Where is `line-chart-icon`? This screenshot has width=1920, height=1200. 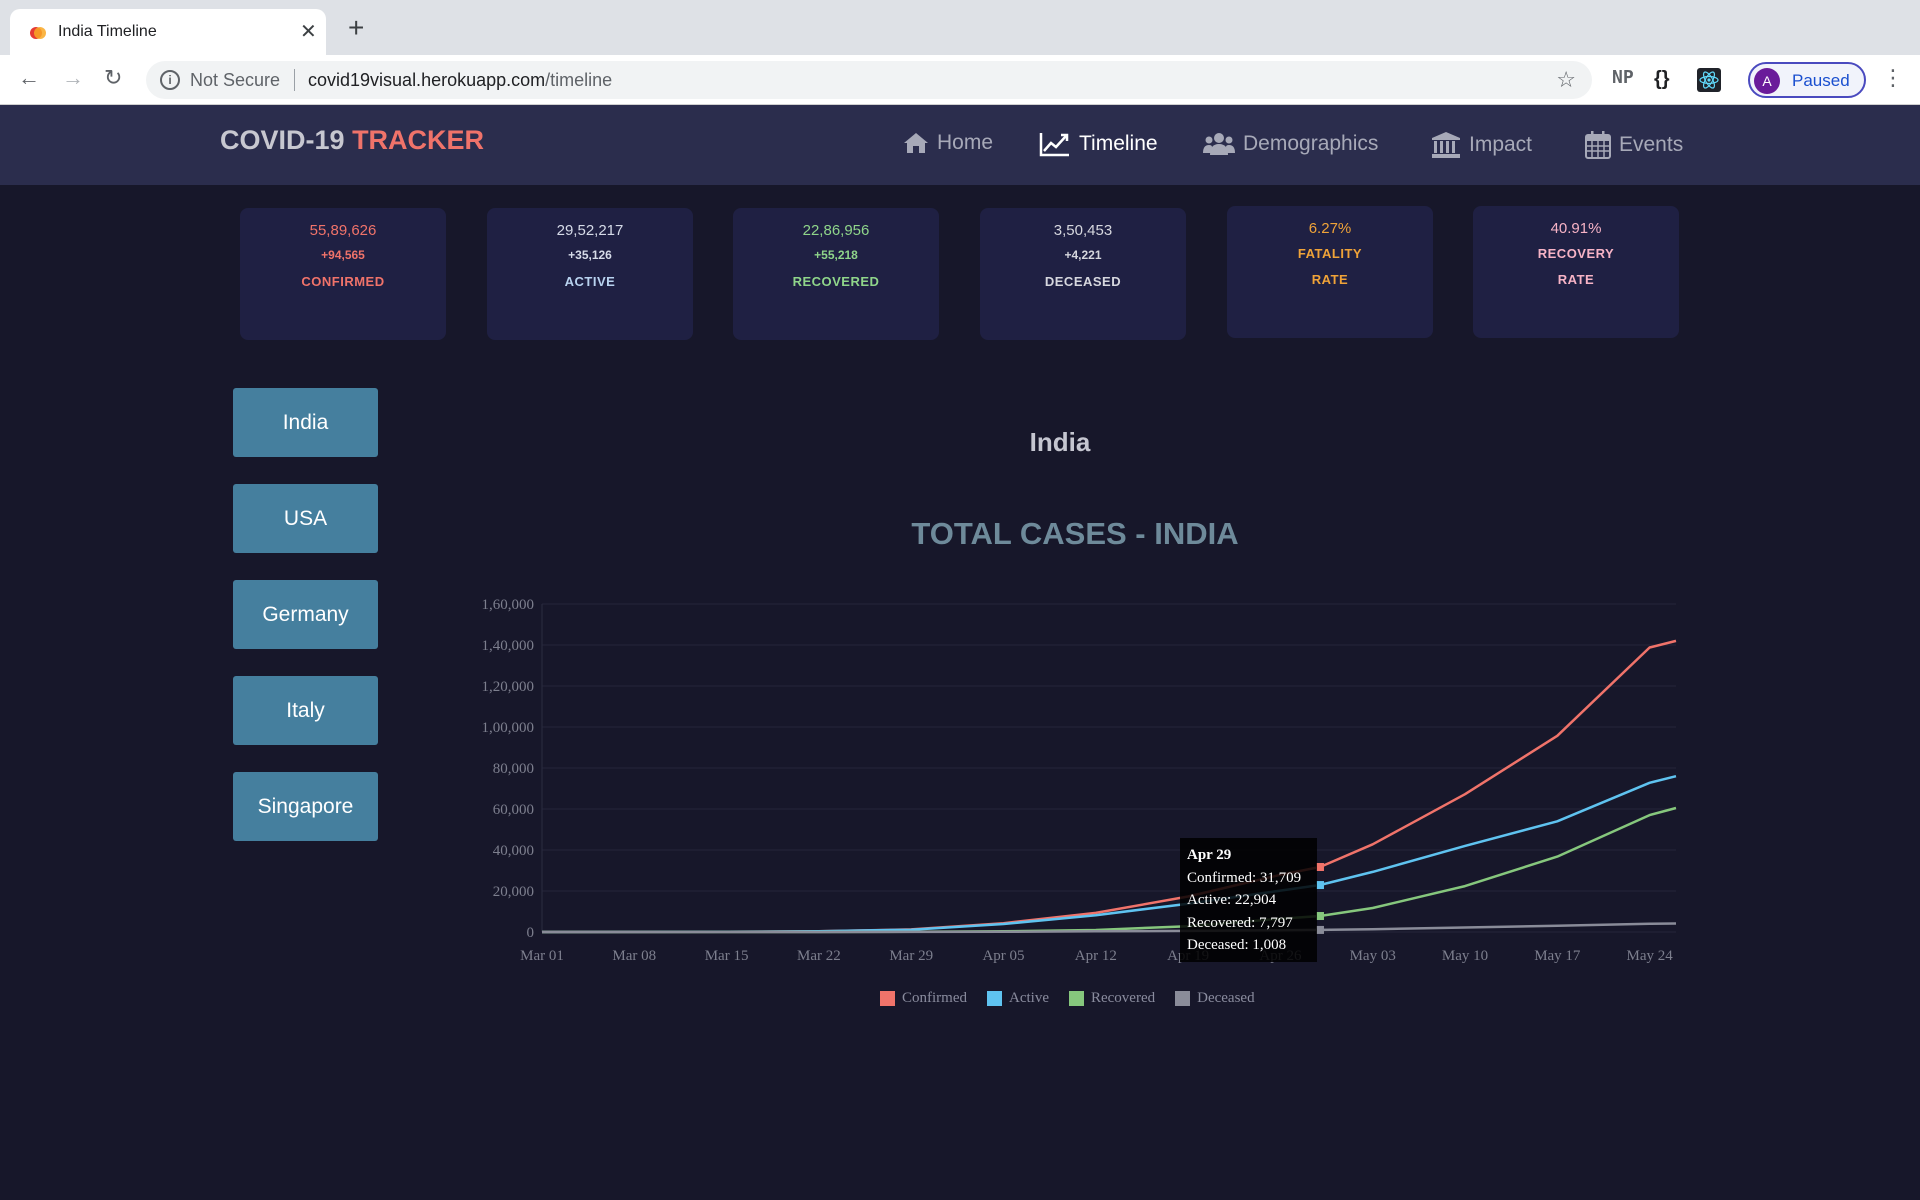
line-chart-icon is located at coordinates (1054, 145).